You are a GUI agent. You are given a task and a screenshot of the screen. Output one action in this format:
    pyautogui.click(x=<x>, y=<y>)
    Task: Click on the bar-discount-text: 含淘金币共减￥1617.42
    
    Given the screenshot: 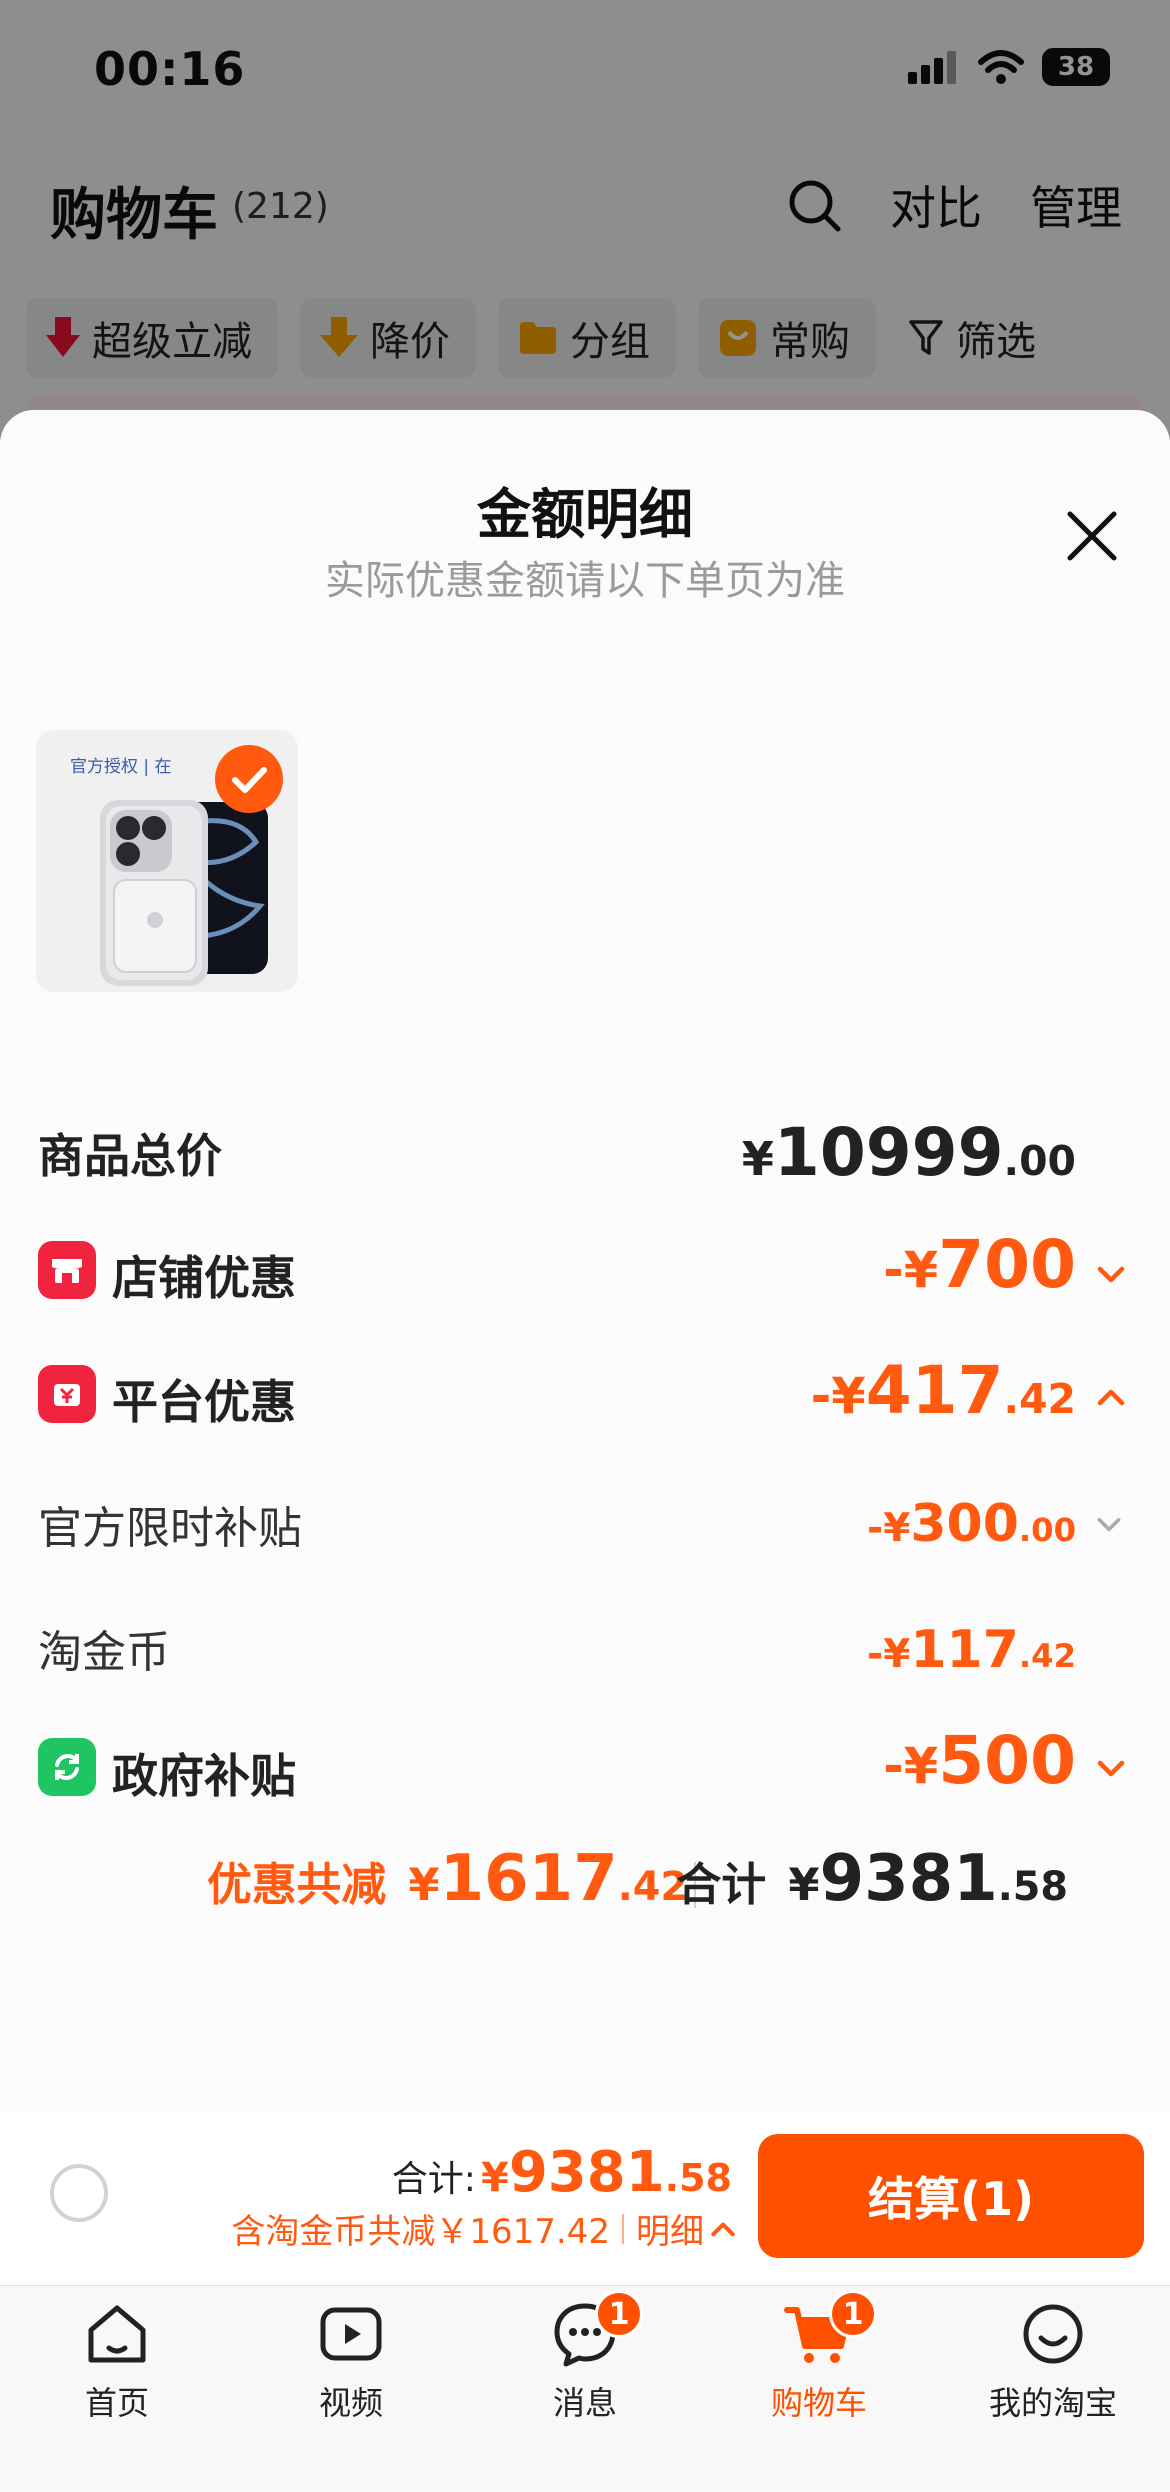 What is the action you would take?
    pyautogui.click(x=420, y=2232)
    